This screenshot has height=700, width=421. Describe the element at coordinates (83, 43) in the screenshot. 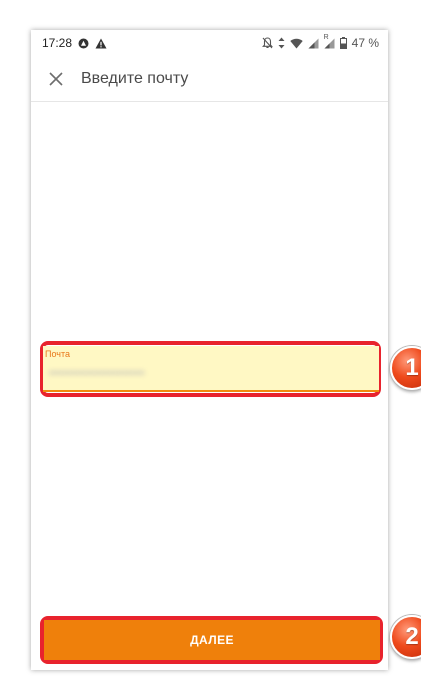

I see `autofill-icon` at that location.